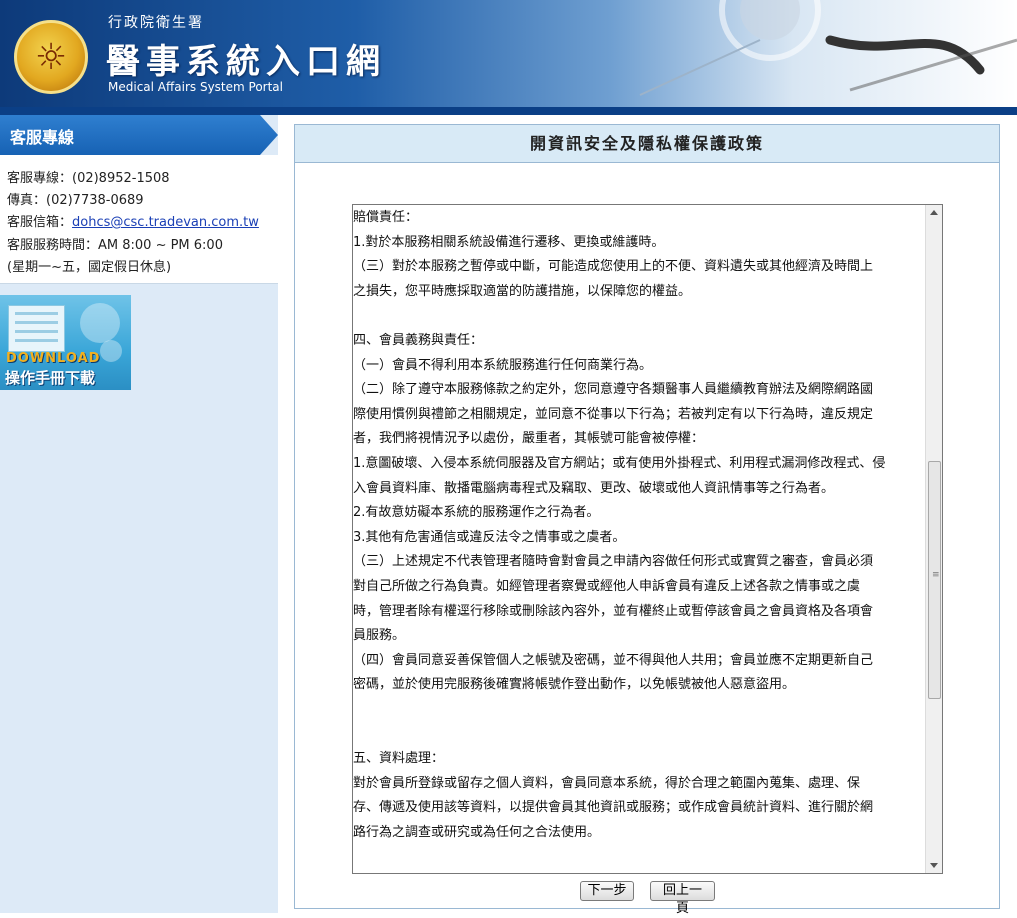 Image resolution: width=1017 pixels, height=918 pixels. Describe the element at coordinates (89, 267) in the screenshot. I see `contact-days: (星期一~五，國定假日休息)` at that location.